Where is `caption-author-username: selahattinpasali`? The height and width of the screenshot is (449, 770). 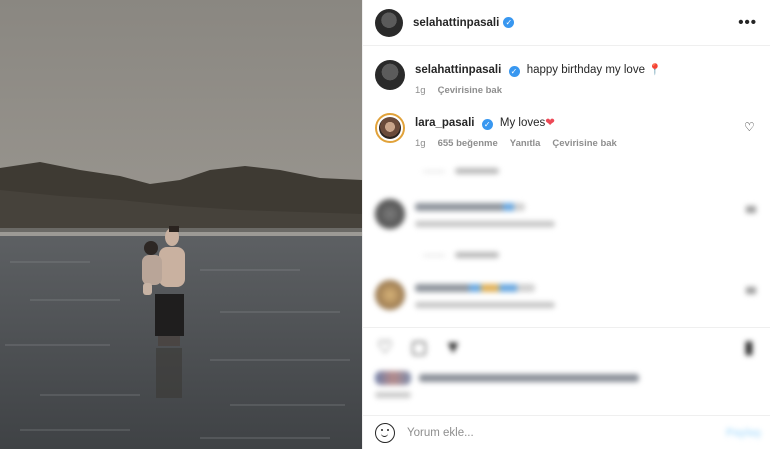 caption-author-username: selahattinpasali is located at coordinates (458, 70).